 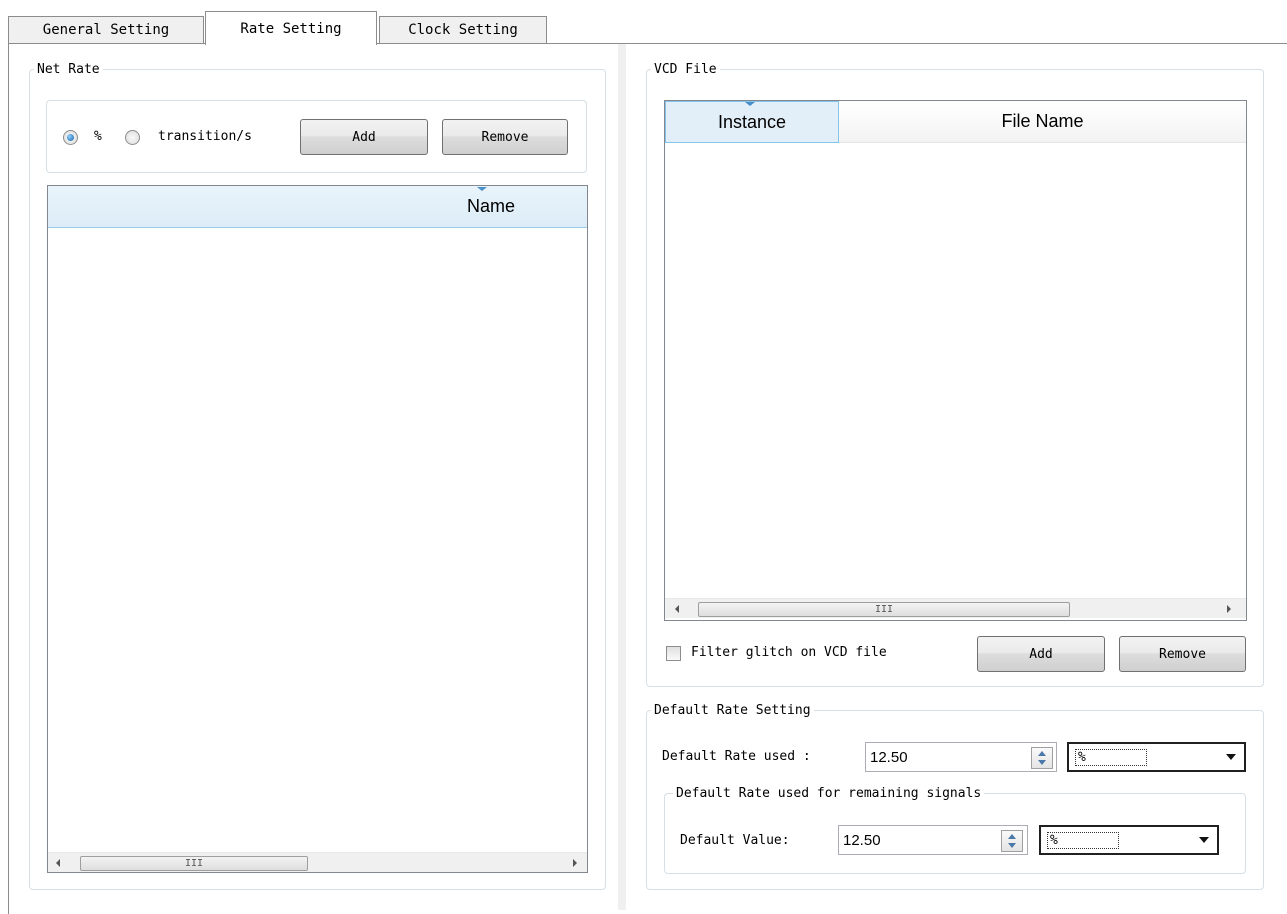 I want to click on column-header-file-name-label: File Name, so click(x=1042, y=121).